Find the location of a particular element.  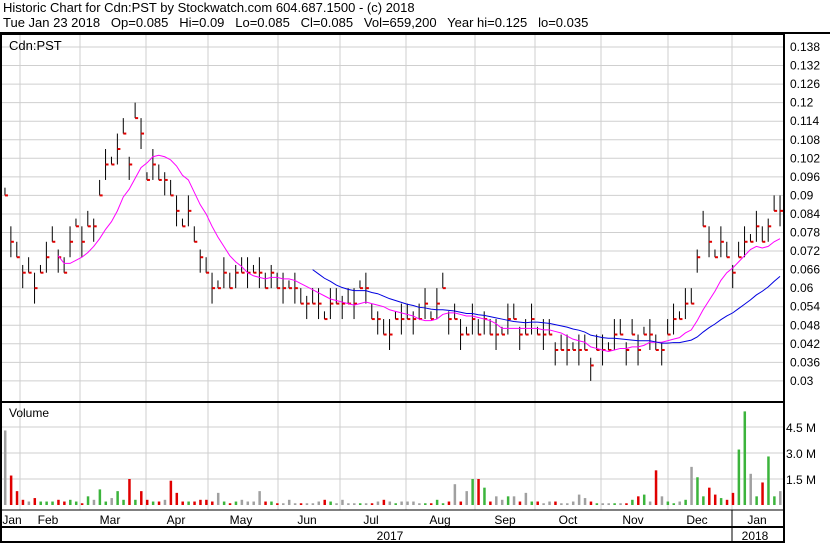

month-label: Sep is located at coordinates (505, 520).